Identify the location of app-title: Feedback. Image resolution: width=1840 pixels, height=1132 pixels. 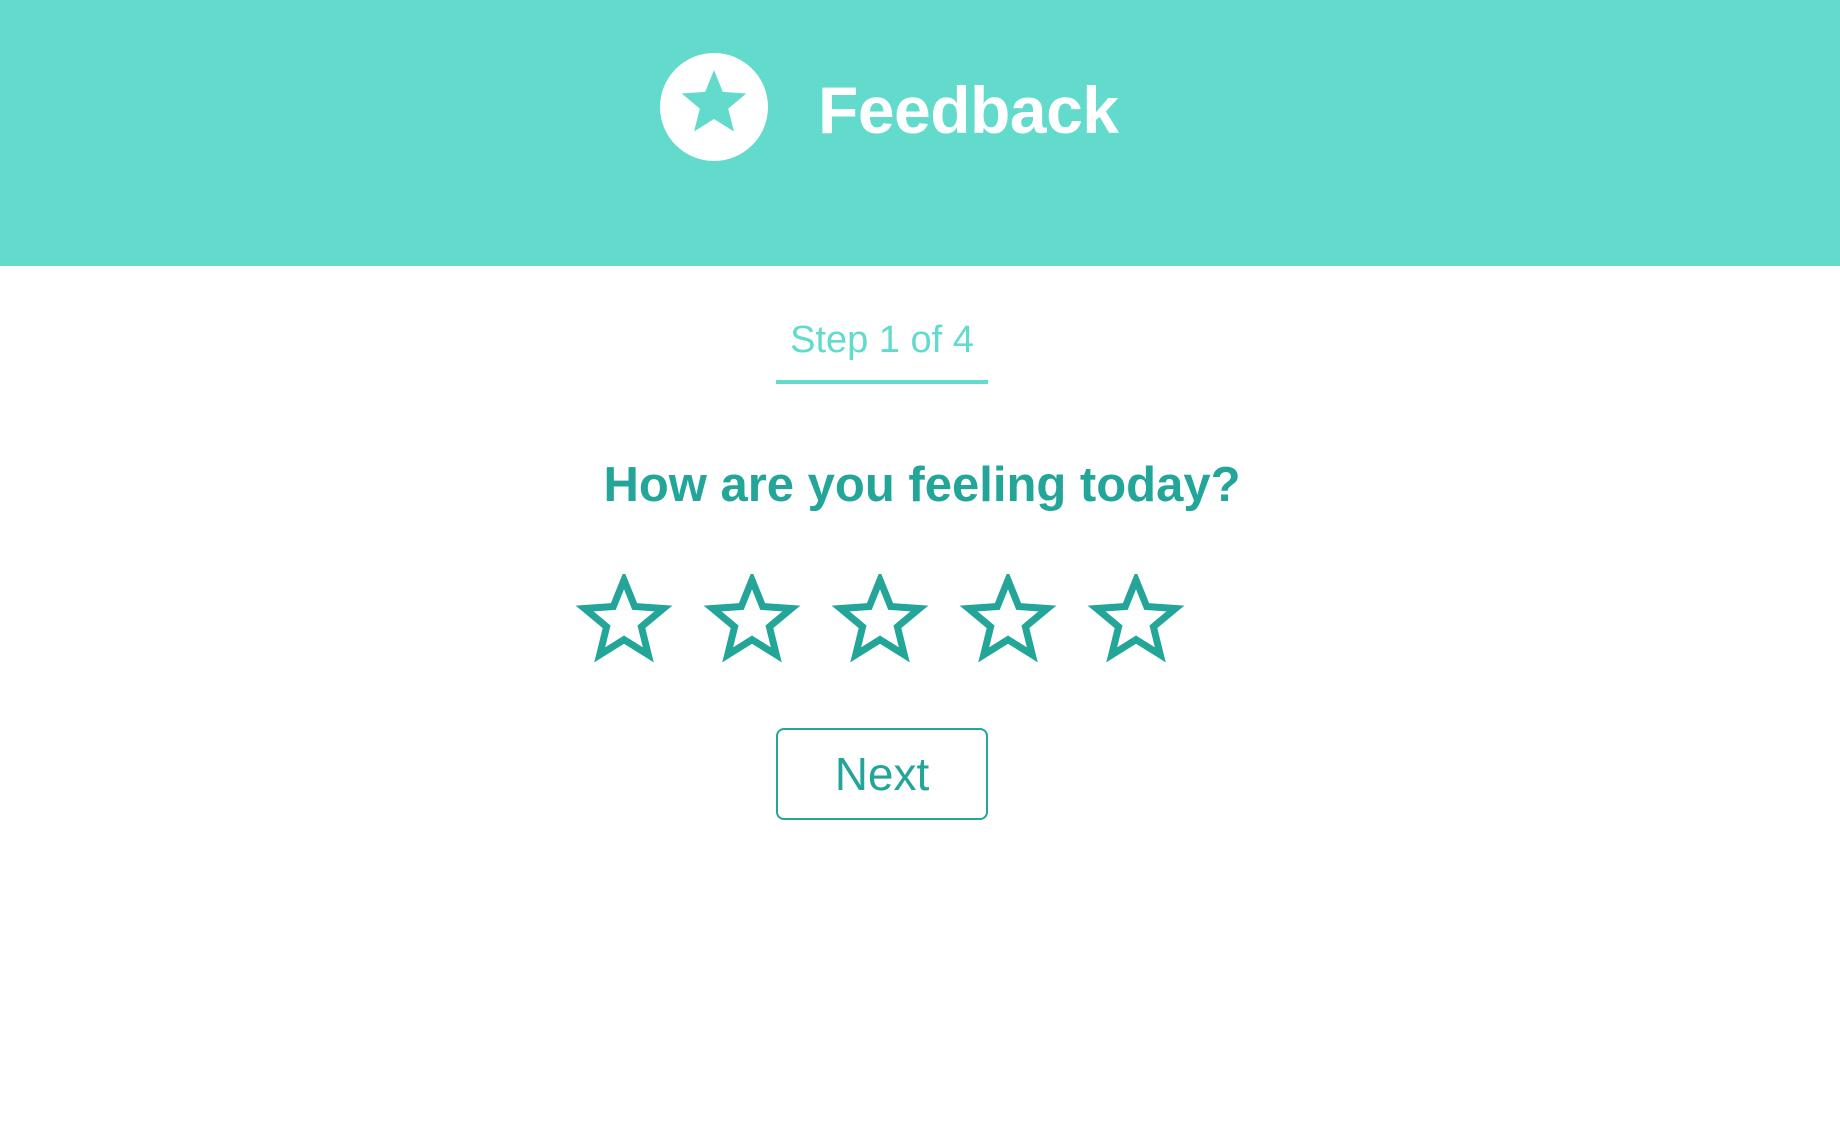
(968, 110).